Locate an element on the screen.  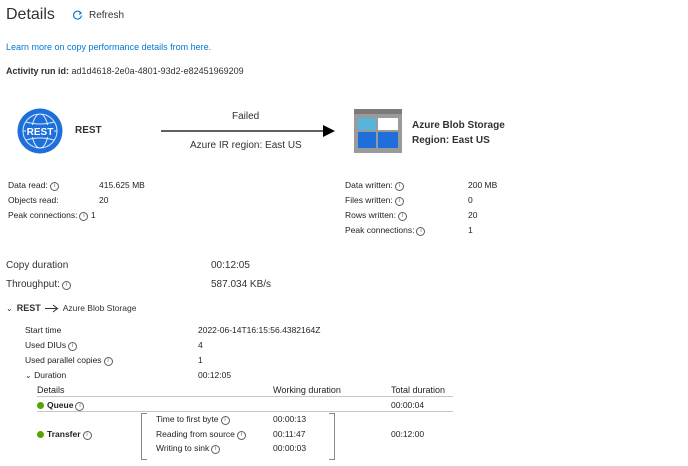
reading-from-source-label: Reading from source i is located at coordinates (201, 434).